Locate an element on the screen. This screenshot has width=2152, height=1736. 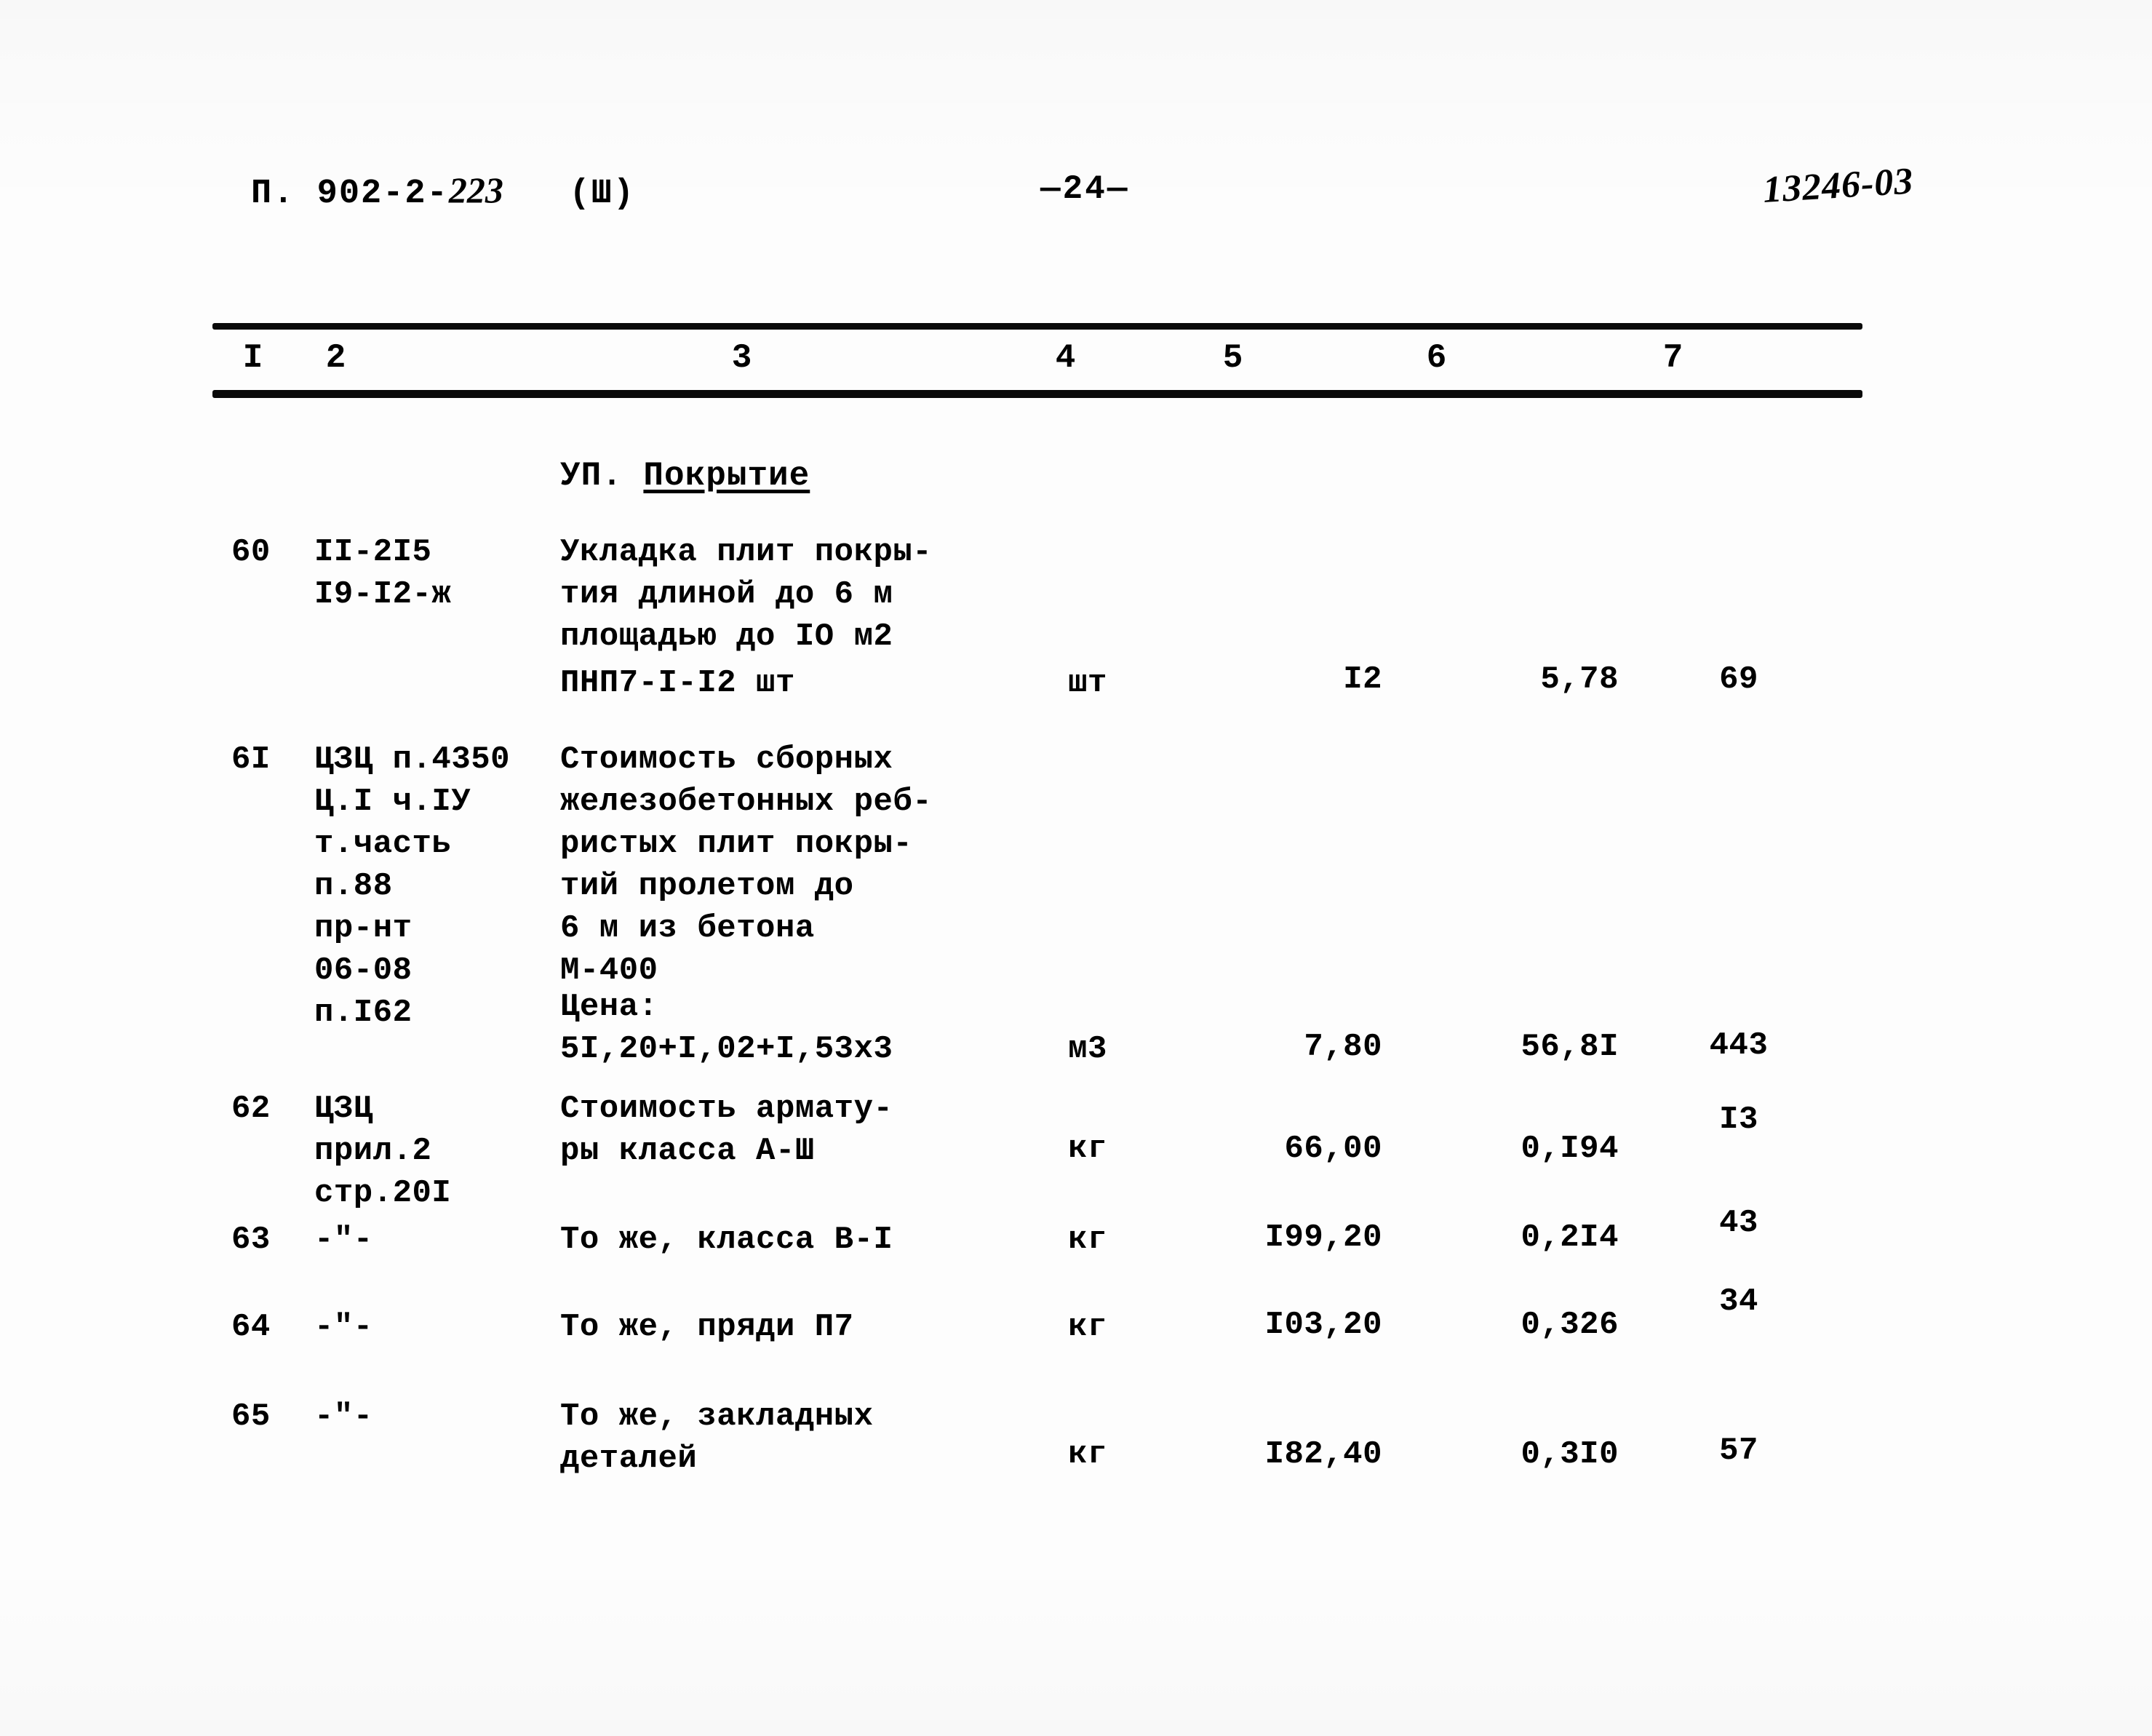
page-header: П. 902-2-223 (Ш) —24— 13246-03 is located at coordinates (1076, 197).